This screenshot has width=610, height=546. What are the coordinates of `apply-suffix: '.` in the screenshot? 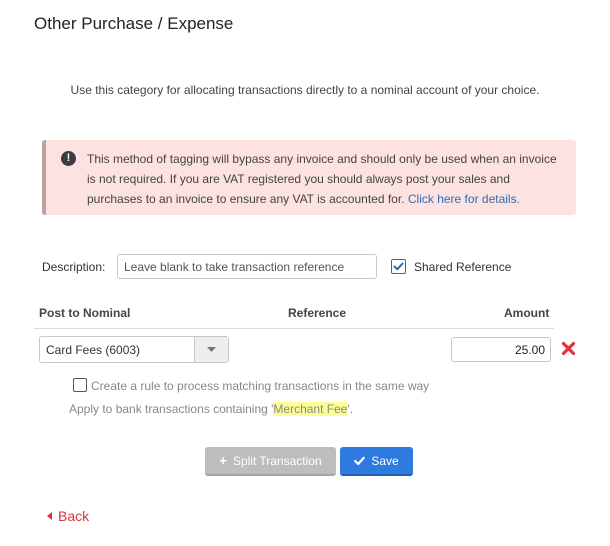 It's located at (350, 409).